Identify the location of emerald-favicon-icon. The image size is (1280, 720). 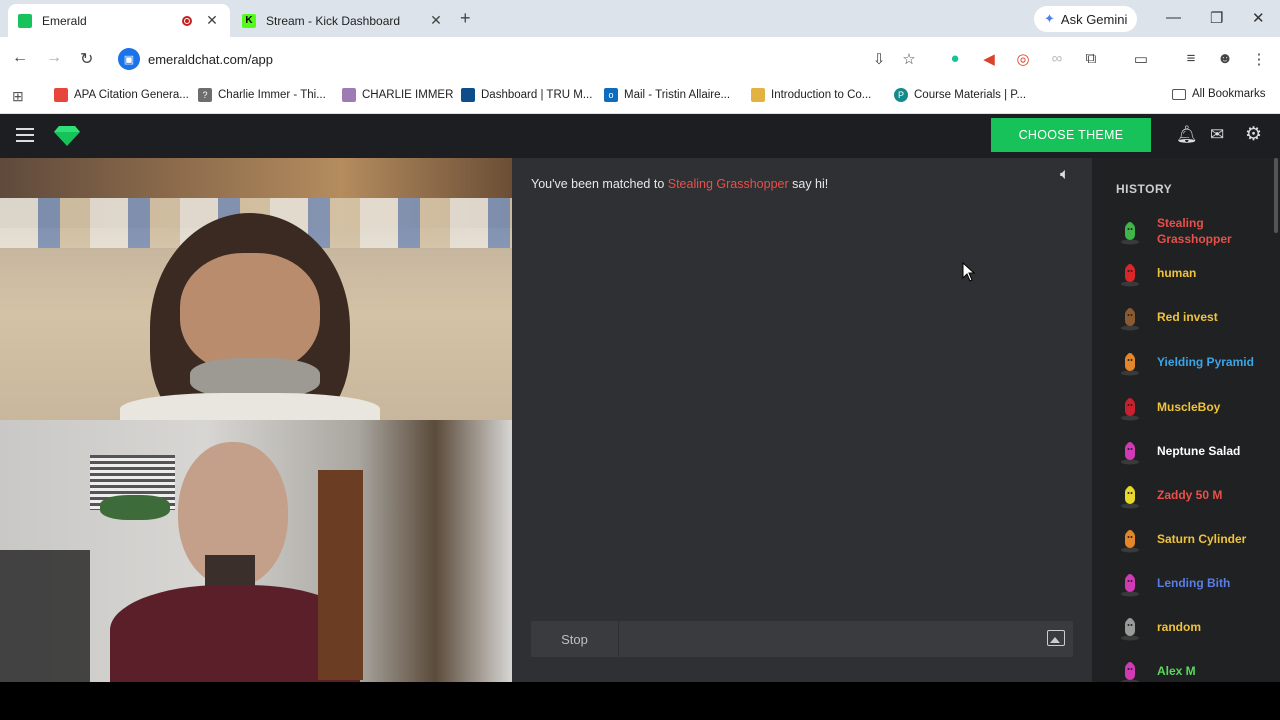
(25, 20).